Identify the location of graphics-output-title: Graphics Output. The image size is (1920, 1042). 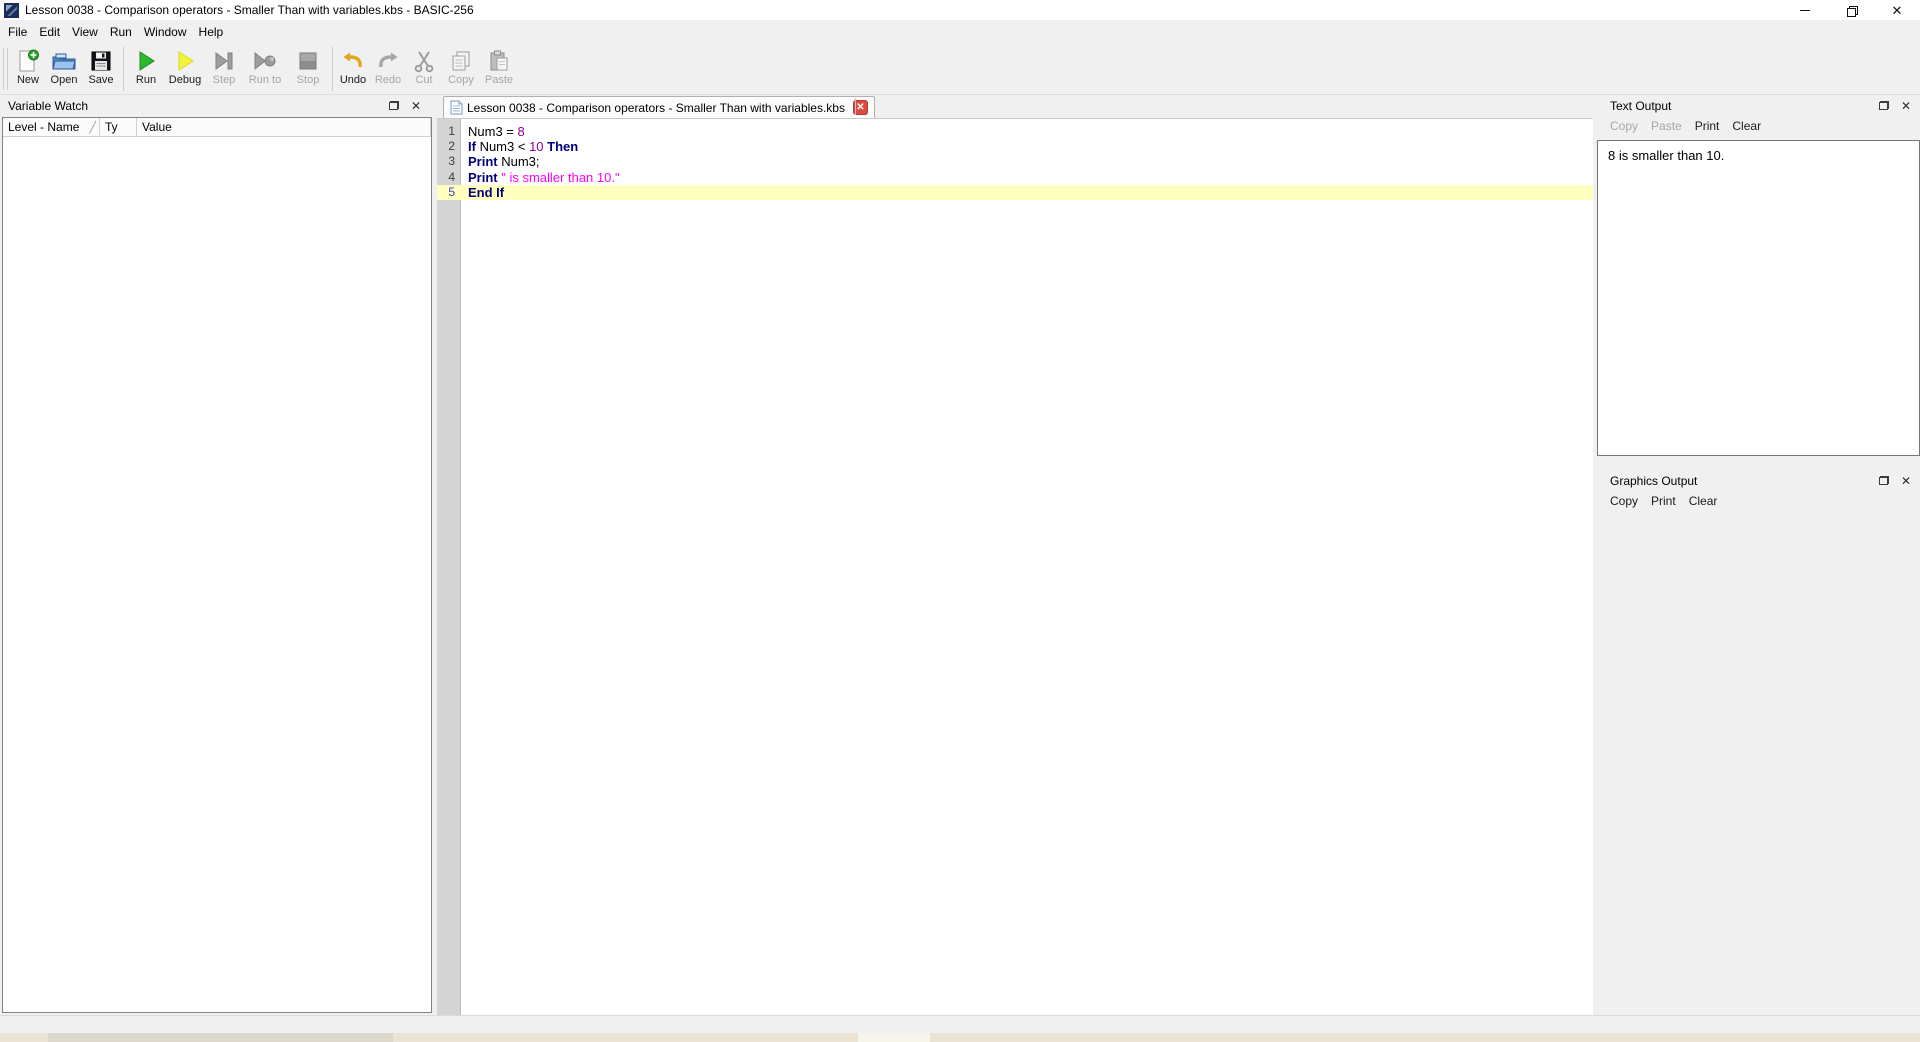
(1654, 481).